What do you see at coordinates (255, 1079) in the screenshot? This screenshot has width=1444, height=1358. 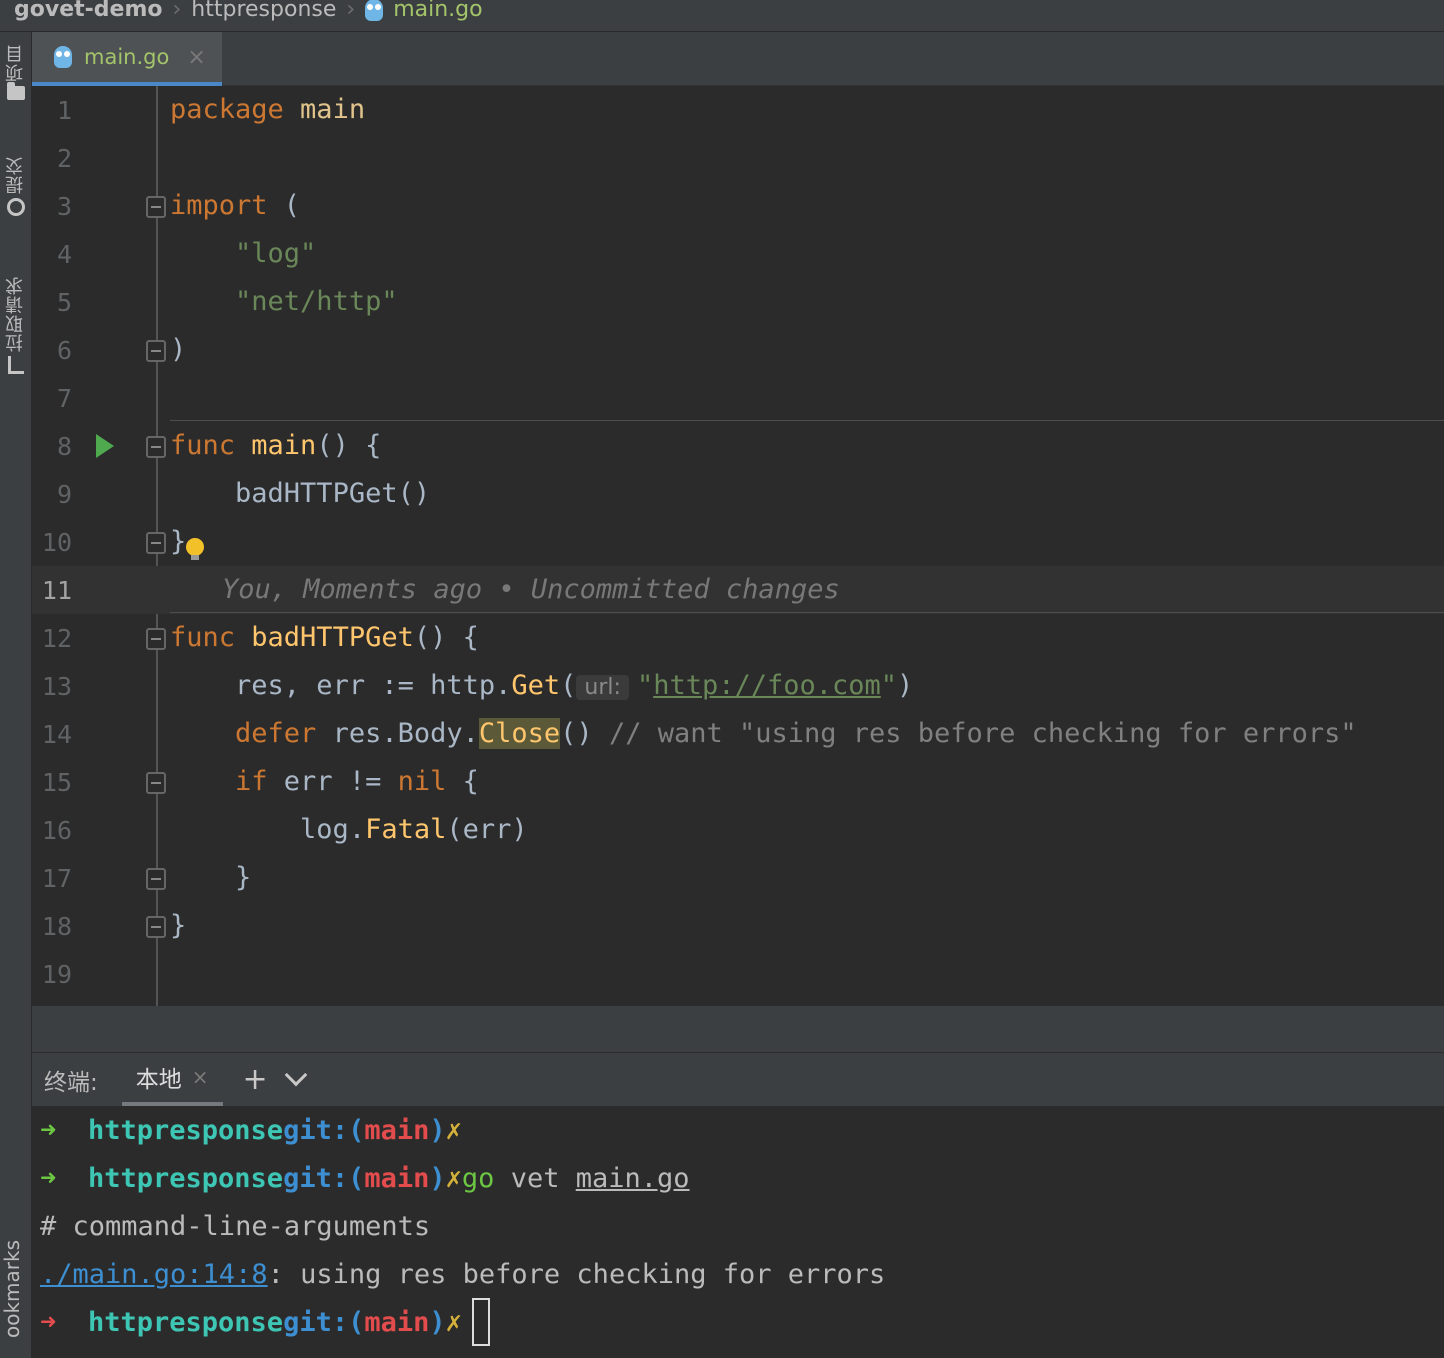 I see `new-terminal-button: +` at bounding box center [255, 1079].